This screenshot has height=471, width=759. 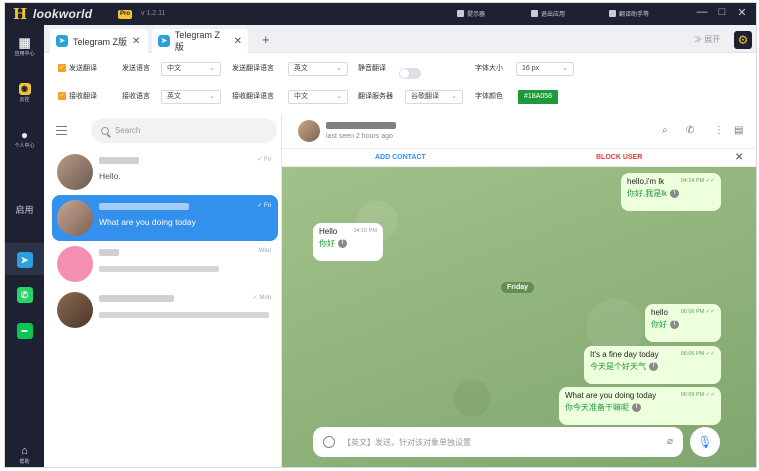 What do you see at coordinates (165, 172) in the screenshot?
I see `chat-list-item: ✓ Fri Hello.` at bounding box center [165, 172].